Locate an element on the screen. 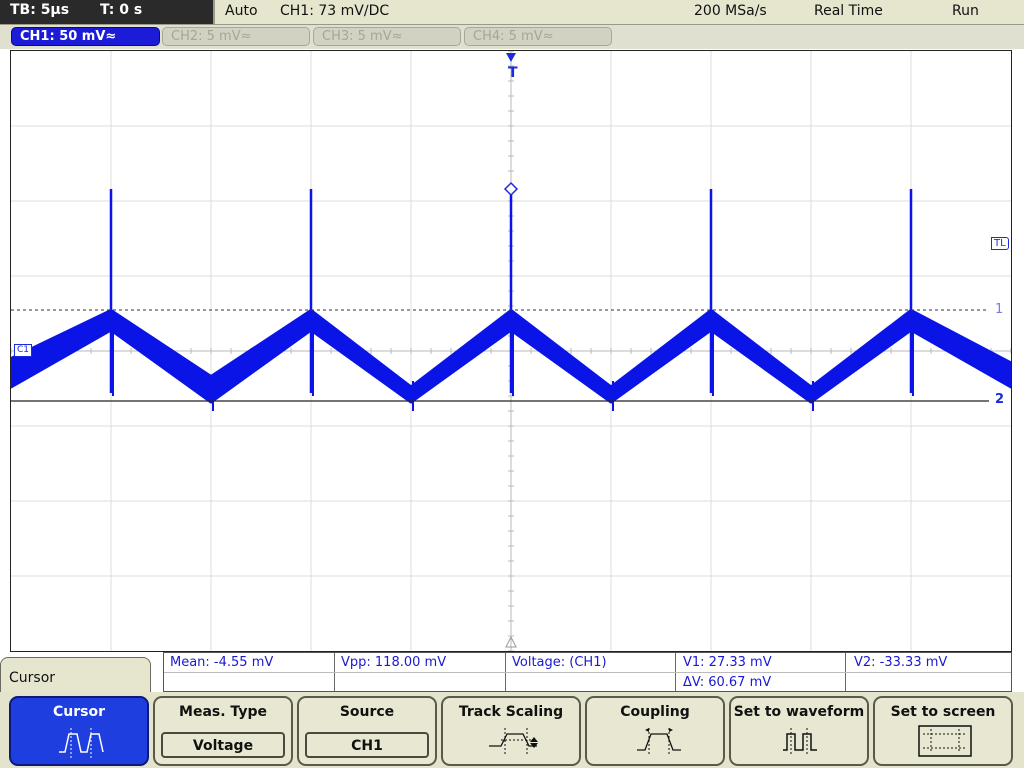  set-to-waveform-softkey: Set to waveform is located at coordinates (799, 731).